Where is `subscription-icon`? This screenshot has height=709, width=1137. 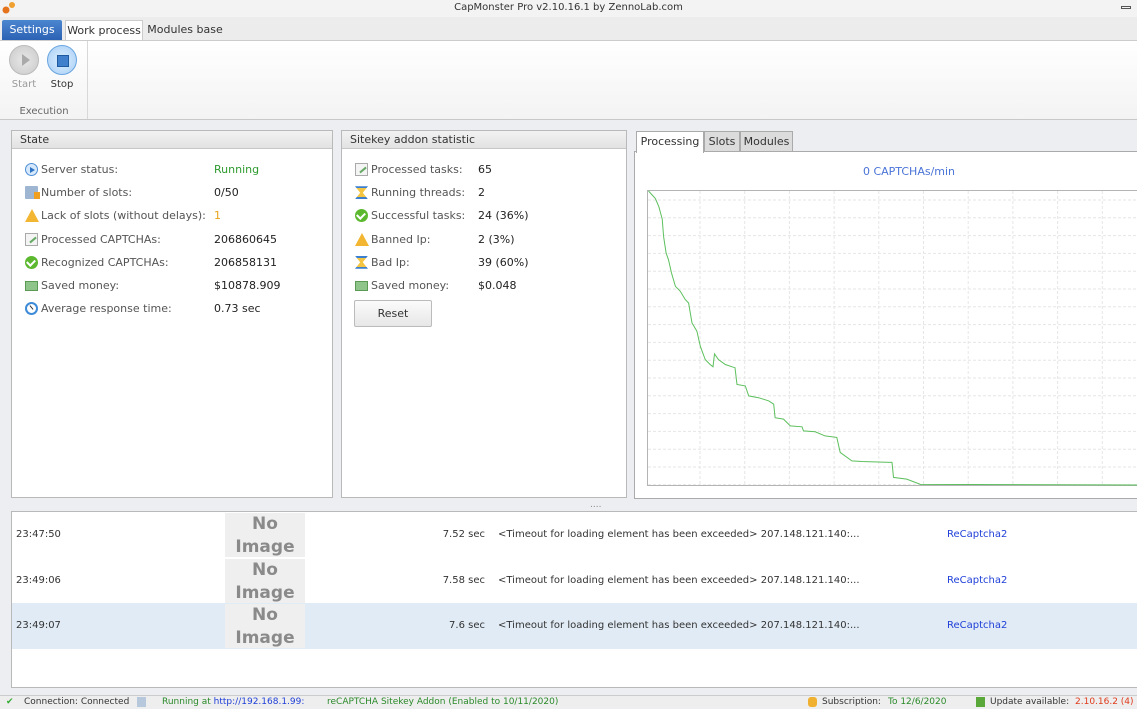
subscription-icon is located at coordinates (812, 702).